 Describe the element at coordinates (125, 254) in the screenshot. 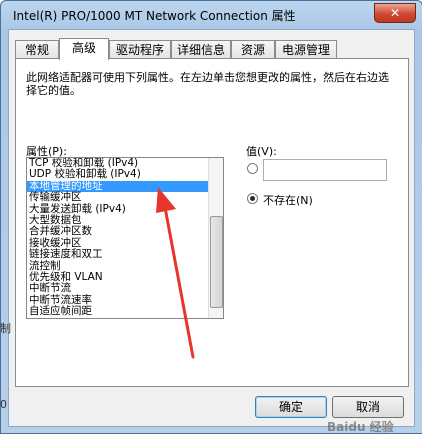

I see `property-list-item: 链接速度和双工` at that location.